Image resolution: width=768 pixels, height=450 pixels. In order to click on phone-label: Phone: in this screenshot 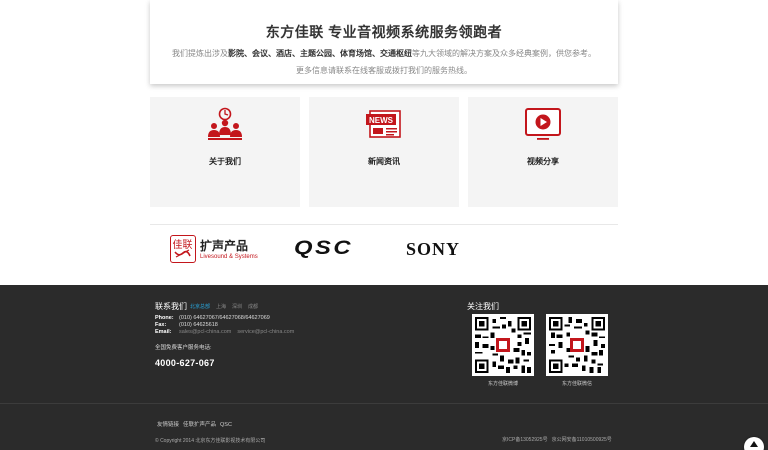, I will do `click(164, 318)`.